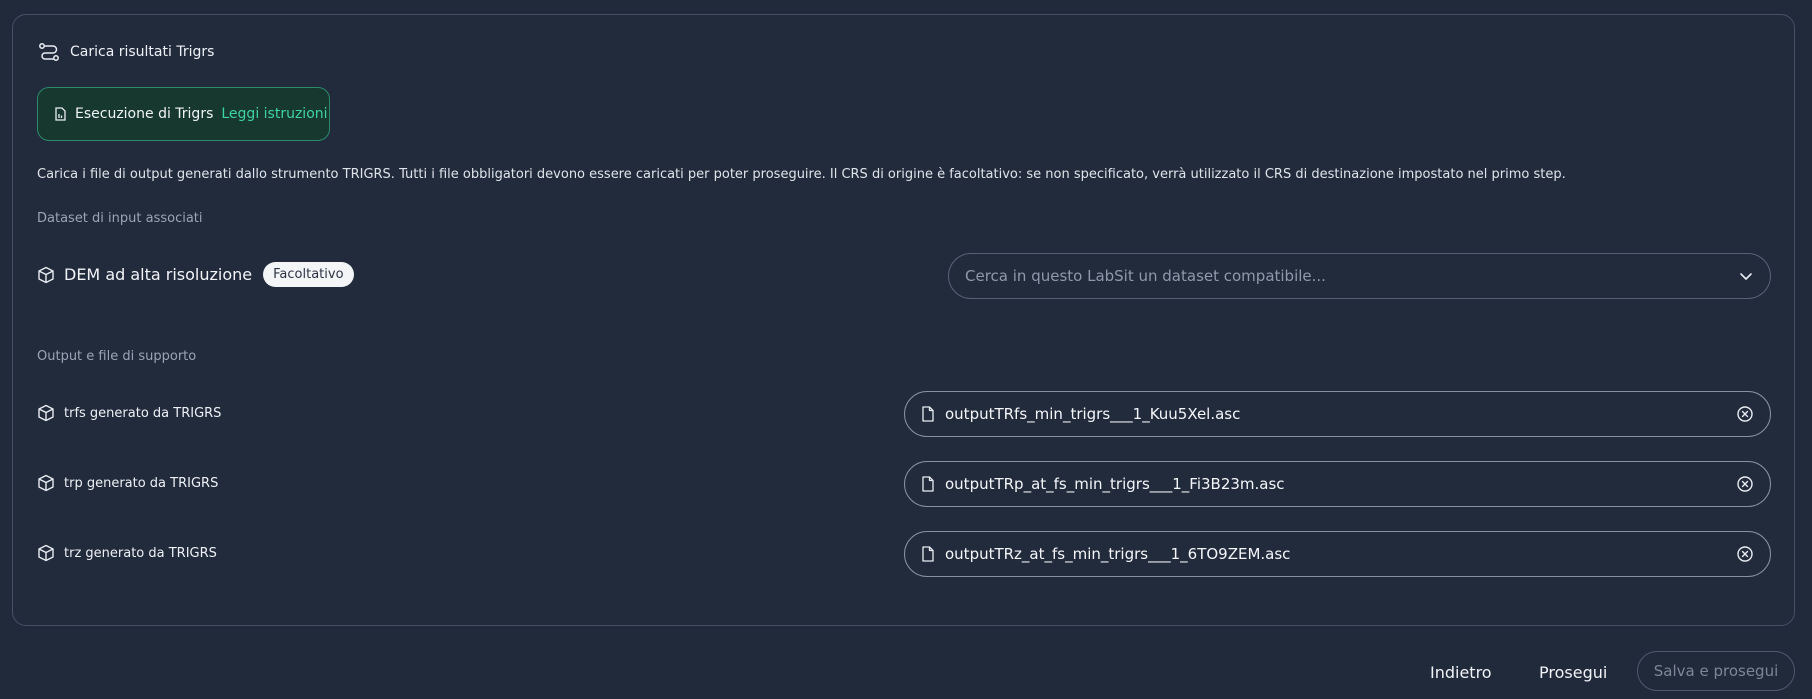 This screenshot has height=699, width=1812. Describe the element at coordinates (1093, 414) in the screenshot. I see `trfs-filename: outputTRfs_min_trigrs___1_Kuu5Xel.asc` at that location.